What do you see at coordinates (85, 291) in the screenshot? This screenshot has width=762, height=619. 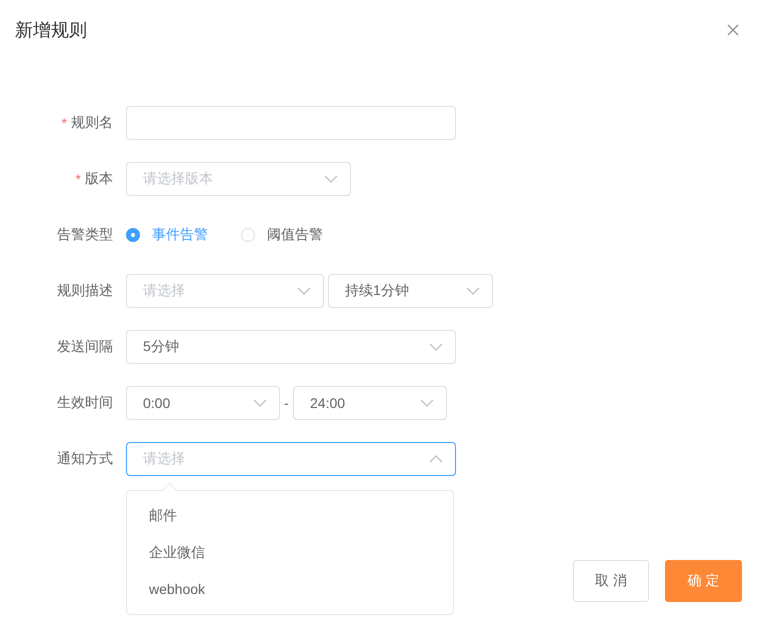 I see `field-label: 规则描述` at bounding box center [85, 291].